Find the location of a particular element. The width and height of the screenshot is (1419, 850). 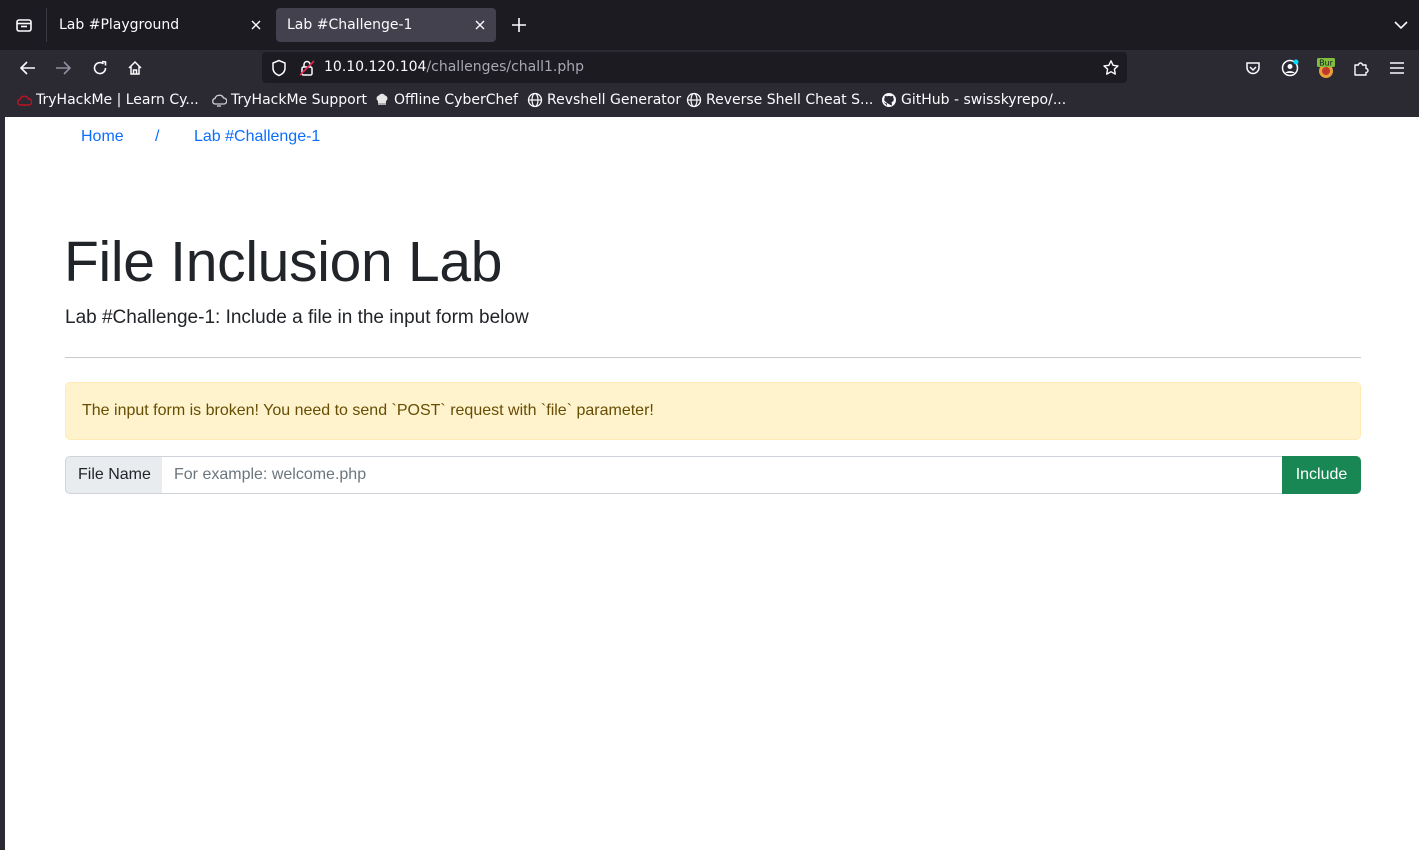

bookmark-revshell-generator: Revshell Generator is located at coordinates (604, 100).